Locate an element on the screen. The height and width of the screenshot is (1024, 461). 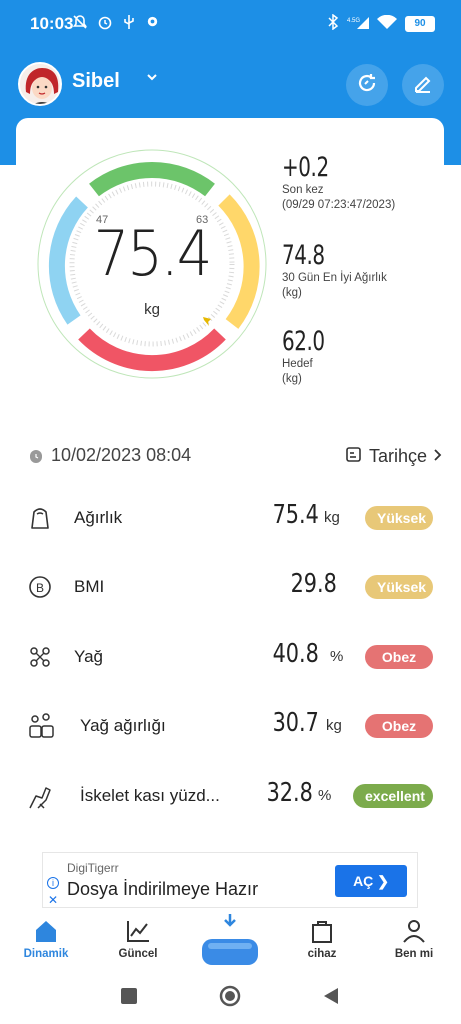
home-circle-icon is located at coordinates (230, 998).